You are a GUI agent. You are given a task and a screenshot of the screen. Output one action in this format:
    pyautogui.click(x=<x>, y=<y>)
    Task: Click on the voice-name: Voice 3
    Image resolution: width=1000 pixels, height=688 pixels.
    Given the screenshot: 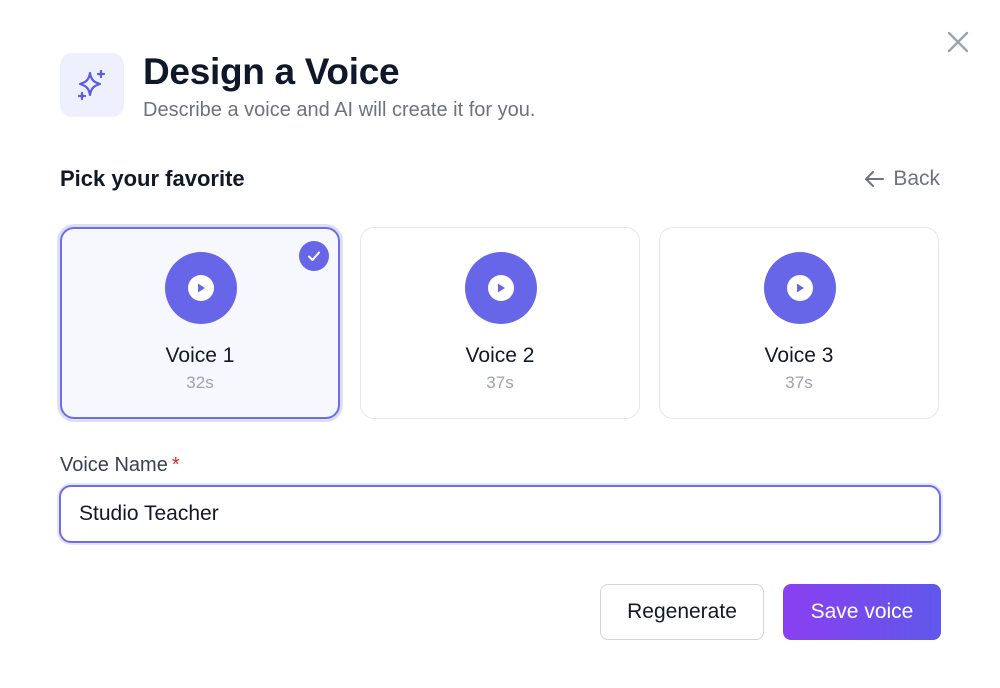 What is the action you would take?
    pyautogui.click(x=799, y=355)
    